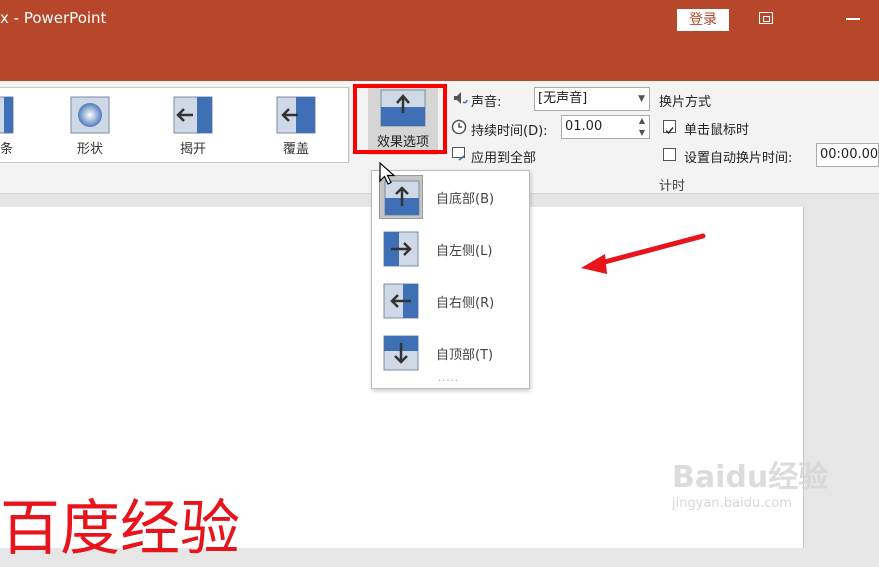 This screenshot has height=567, width=879. What do you see at coordinates (738, 158) in the screenshot?
I see `after-time-label: 设置自动换片时间:` at bounding box center [738, 158].